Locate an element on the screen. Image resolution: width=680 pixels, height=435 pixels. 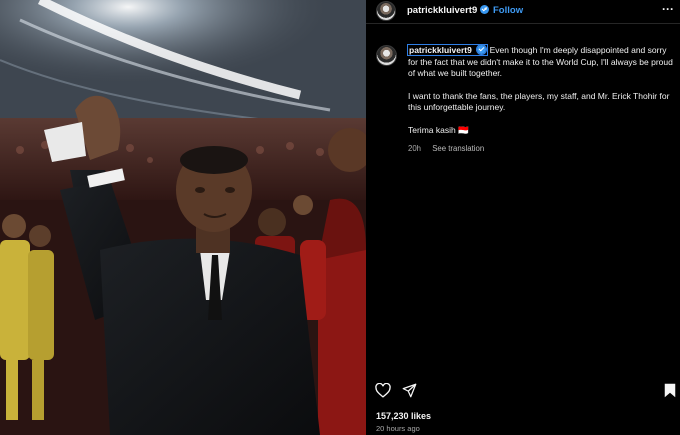
post-header: patrickkluivert9 • Follow ··· is located at coordinates (523, 11).